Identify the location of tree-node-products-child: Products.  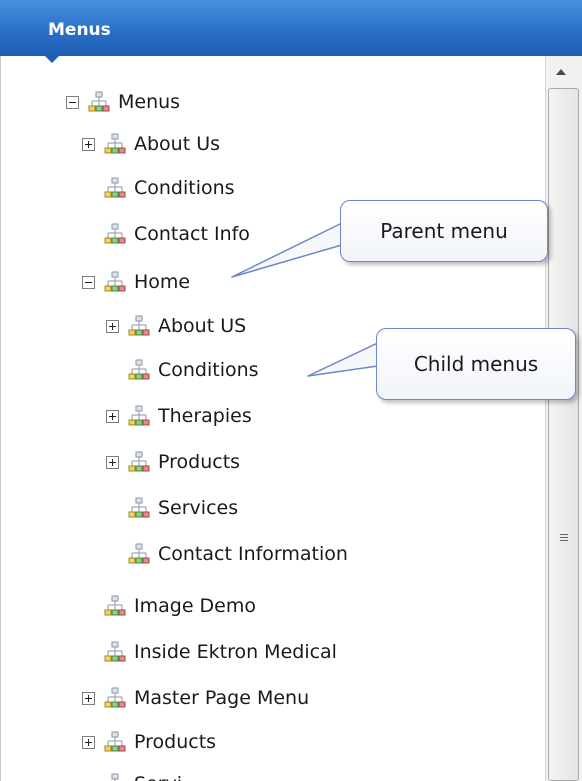
(173, 462).